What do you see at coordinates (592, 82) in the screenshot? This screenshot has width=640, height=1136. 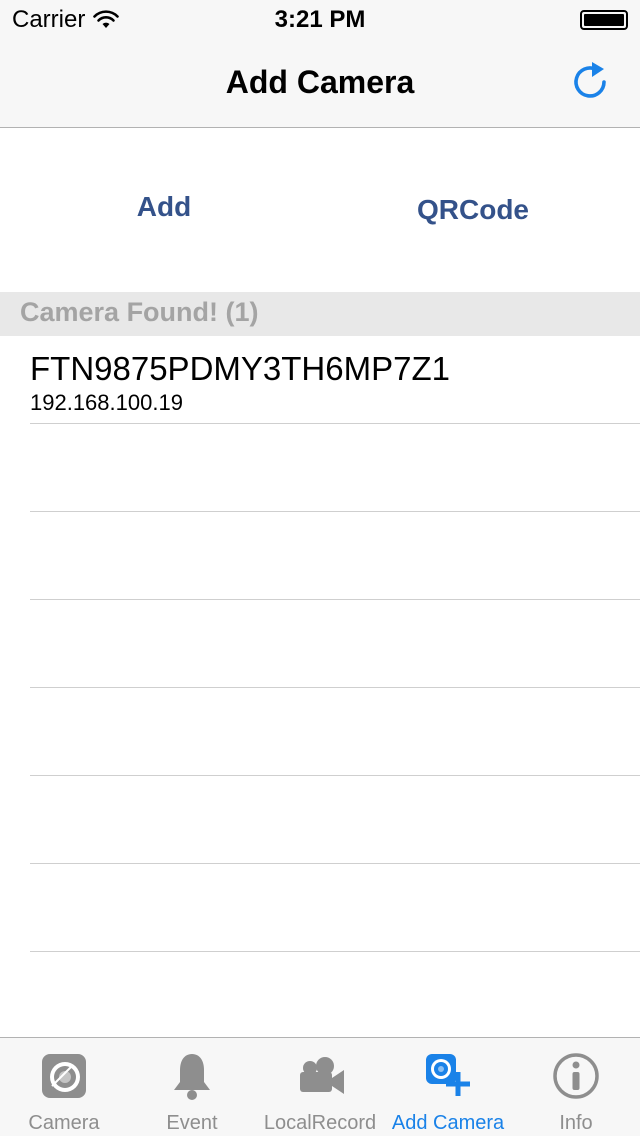 I see `refresh-icon` at bounding box center [592, 82].